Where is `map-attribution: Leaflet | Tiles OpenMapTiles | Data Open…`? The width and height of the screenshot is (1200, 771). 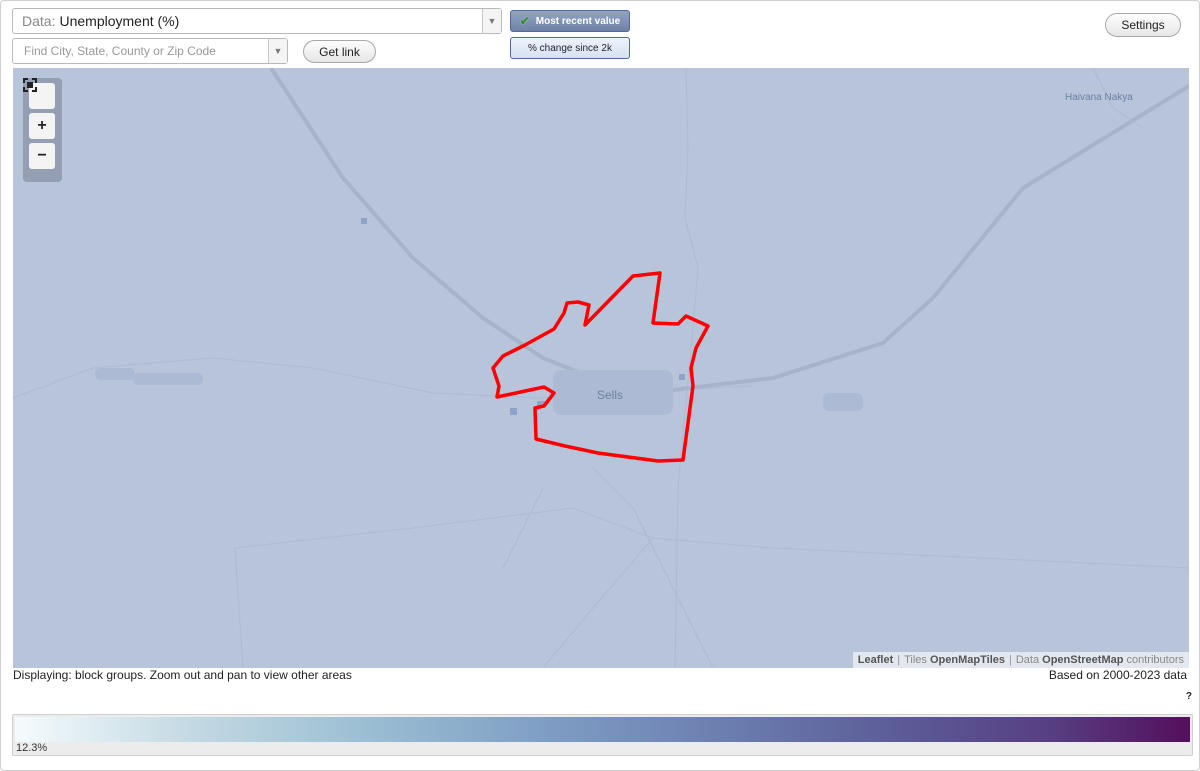 map-attribution: Leaflet | Tiles OpenMapTiles | Data Open… is located at coordinates (1020, 660).